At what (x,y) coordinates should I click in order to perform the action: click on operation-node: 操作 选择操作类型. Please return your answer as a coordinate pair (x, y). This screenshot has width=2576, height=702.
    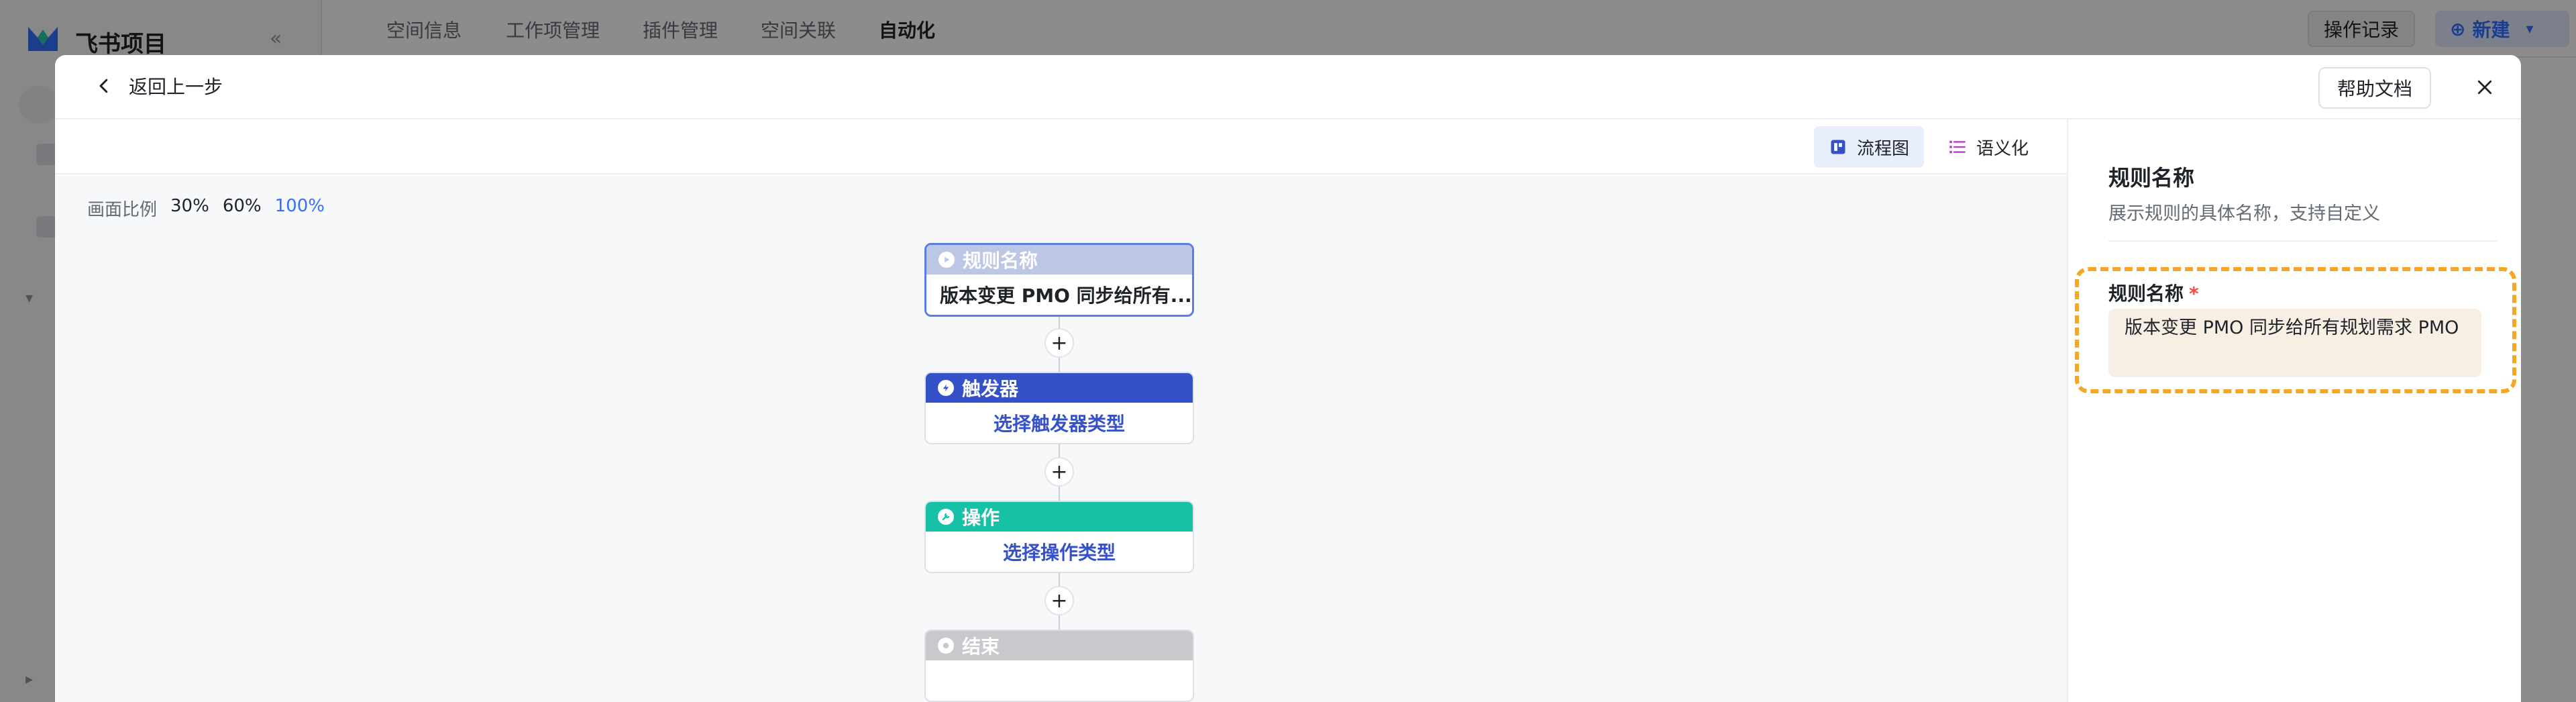
    Looking at the image, I should click on (1059, 537).